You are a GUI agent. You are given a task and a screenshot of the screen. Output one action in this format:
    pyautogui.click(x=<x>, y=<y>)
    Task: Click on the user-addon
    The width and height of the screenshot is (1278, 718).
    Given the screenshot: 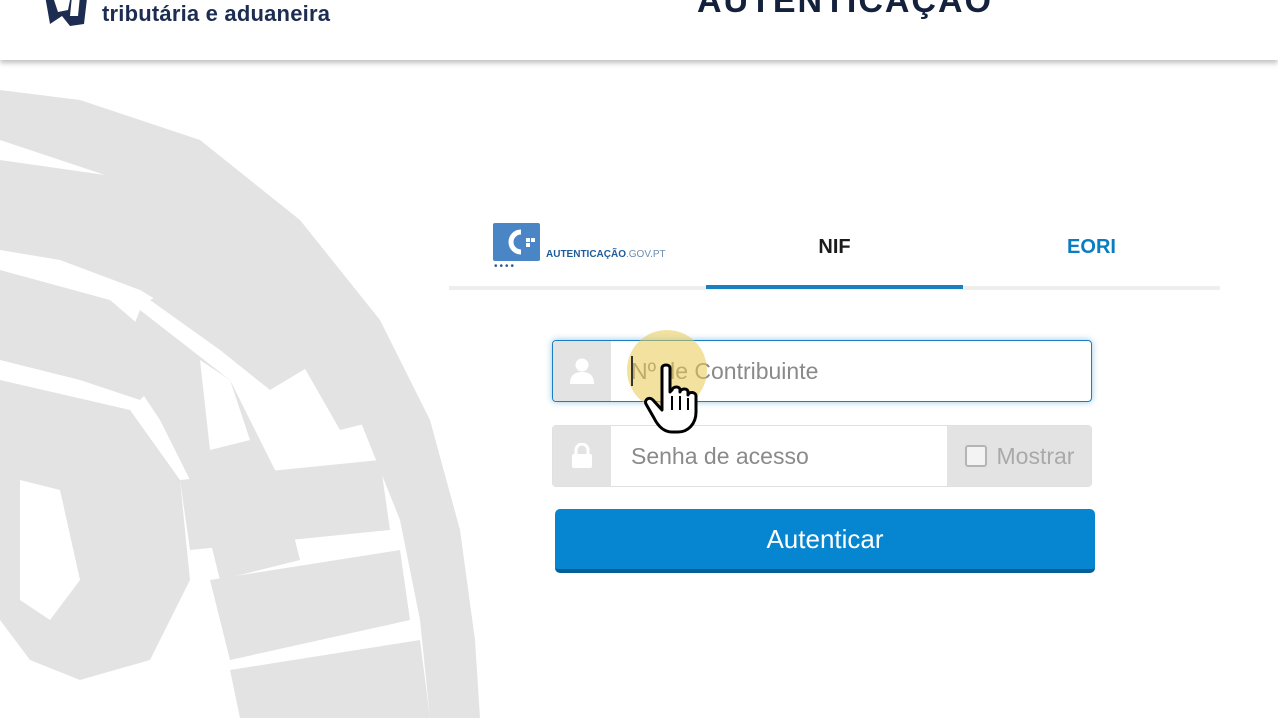 What is the action you would take?
    pyautogui.click(x=582, y=371)
    